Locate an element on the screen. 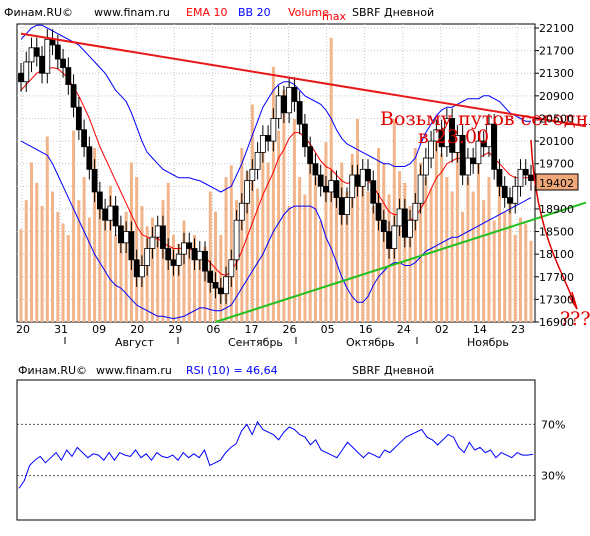  rsi-url-label: www.finam.ru is located at coordinates (134, 370).